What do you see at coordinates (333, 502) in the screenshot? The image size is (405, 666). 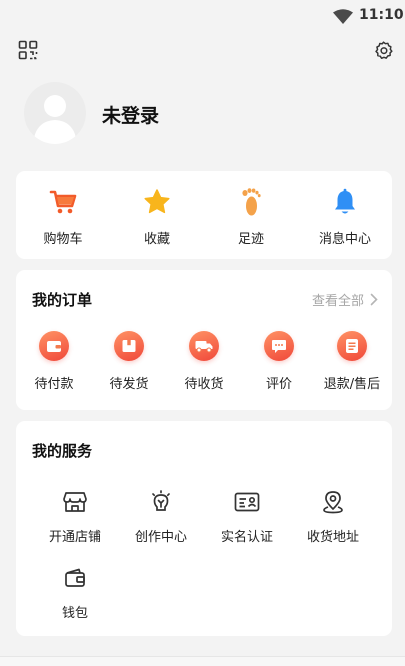 I see `location-icon` at bounding box center [333, 502].